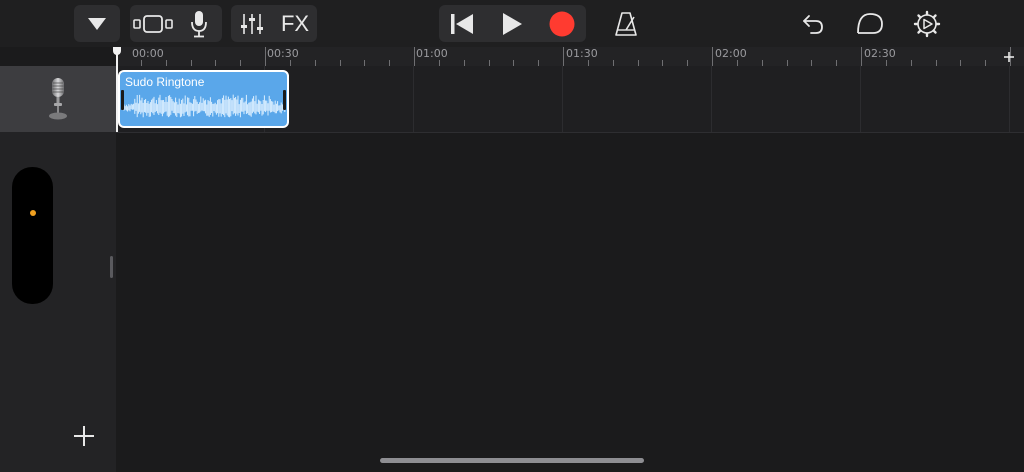  I want to click on level-indicator-dot, so click(33, 213).